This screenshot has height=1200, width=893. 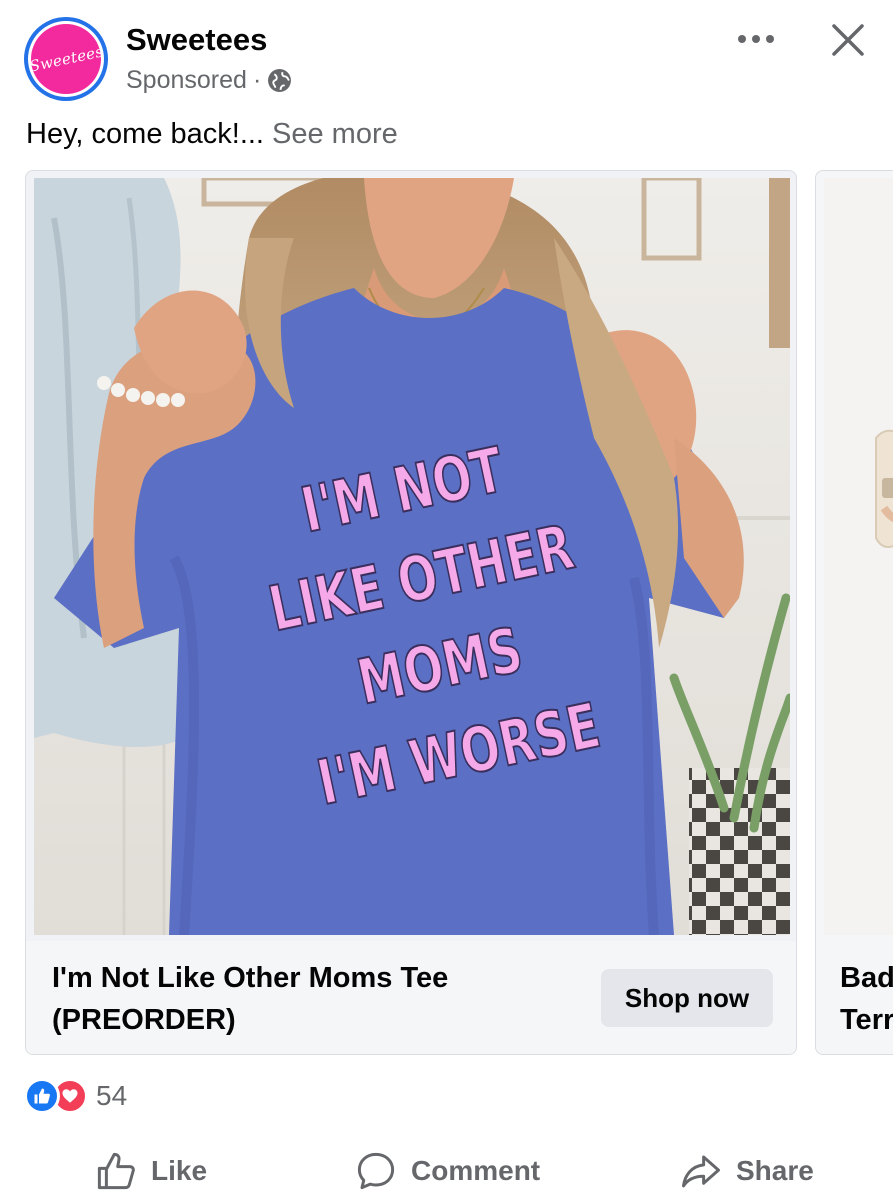 I want to click on product-title: I'm Not Like Other Moms Tee (PREORDER), so click(x=292, y=999).